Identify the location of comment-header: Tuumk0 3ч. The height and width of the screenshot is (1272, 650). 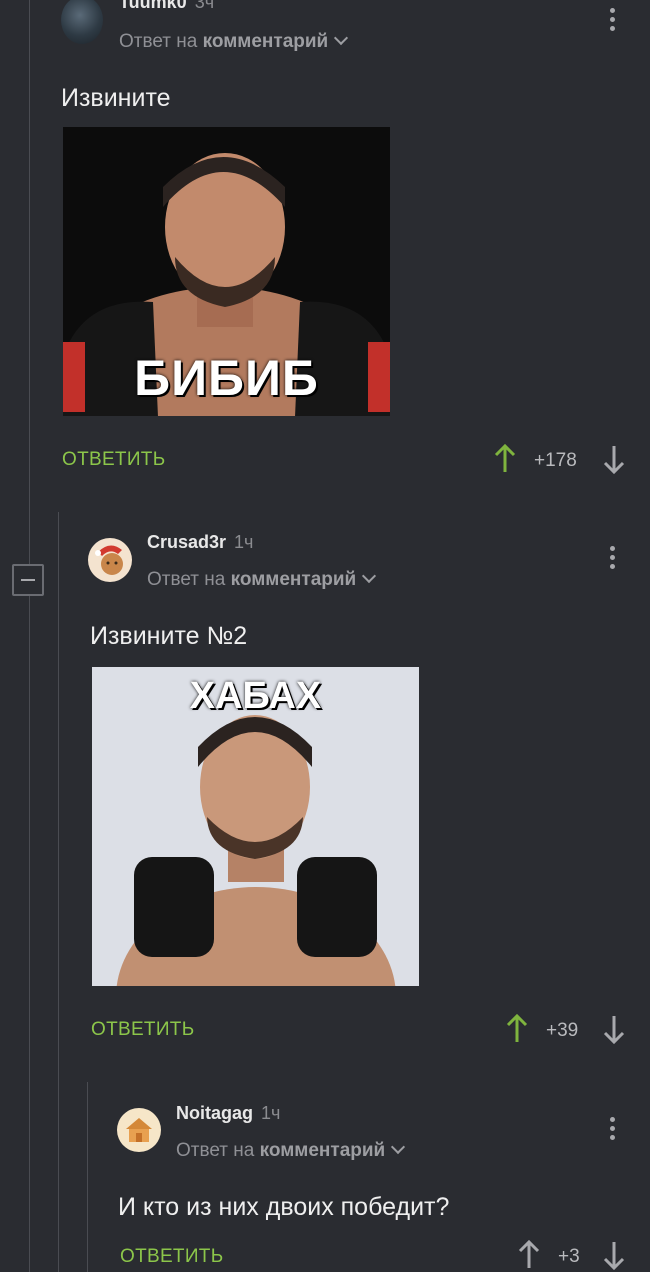
(166, 6).